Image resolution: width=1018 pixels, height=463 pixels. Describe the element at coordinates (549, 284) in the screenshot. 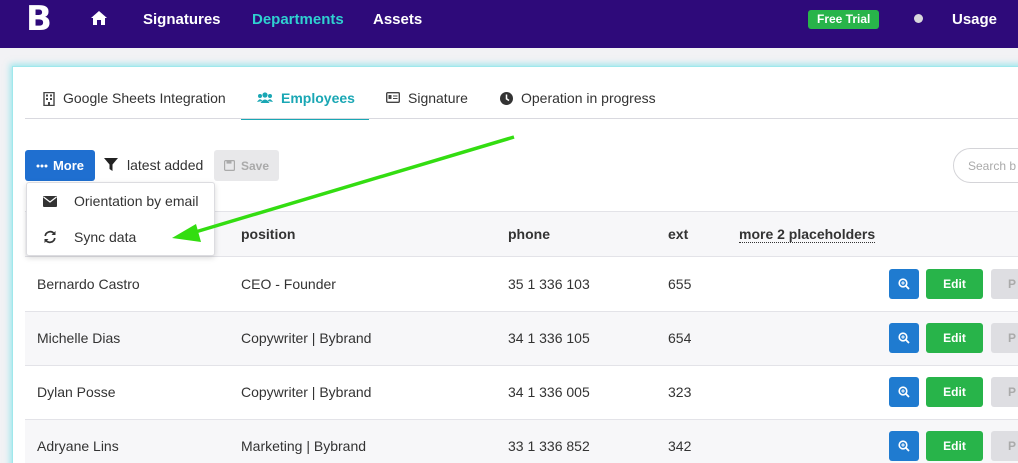

I see `employee-phone: 35 1 336 103` at that location.